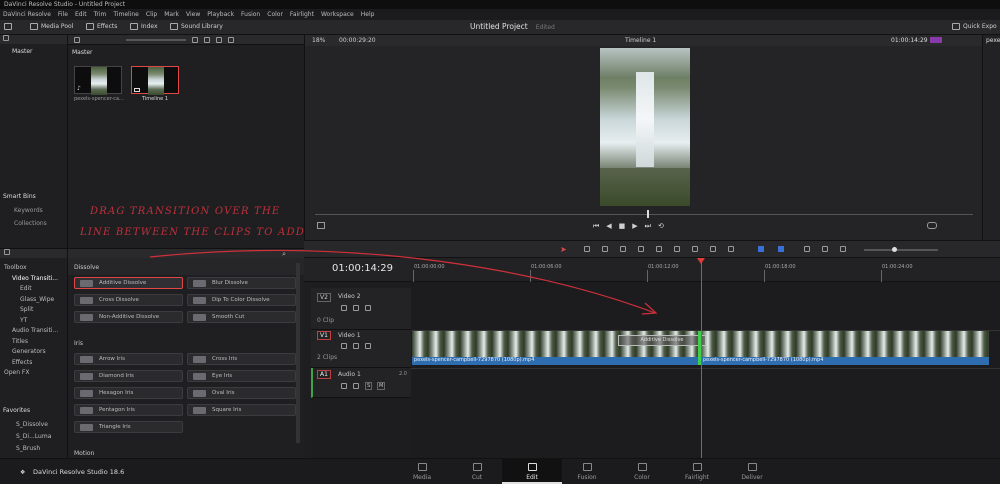  I want to click on list-view-icon, so click(207, 39).